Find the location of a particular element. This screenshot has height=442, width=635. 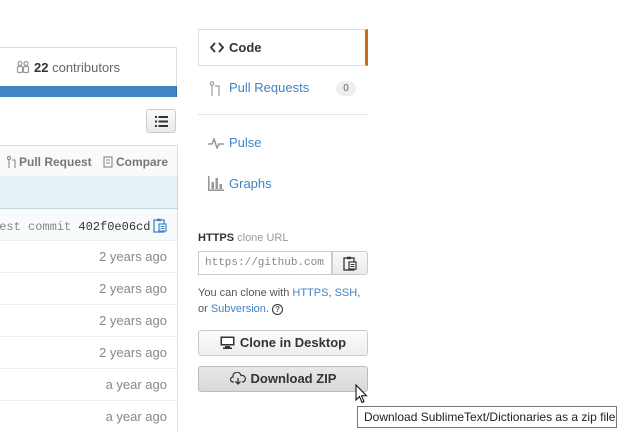

contributors-count: 22 is located at coordinates (41, 67).